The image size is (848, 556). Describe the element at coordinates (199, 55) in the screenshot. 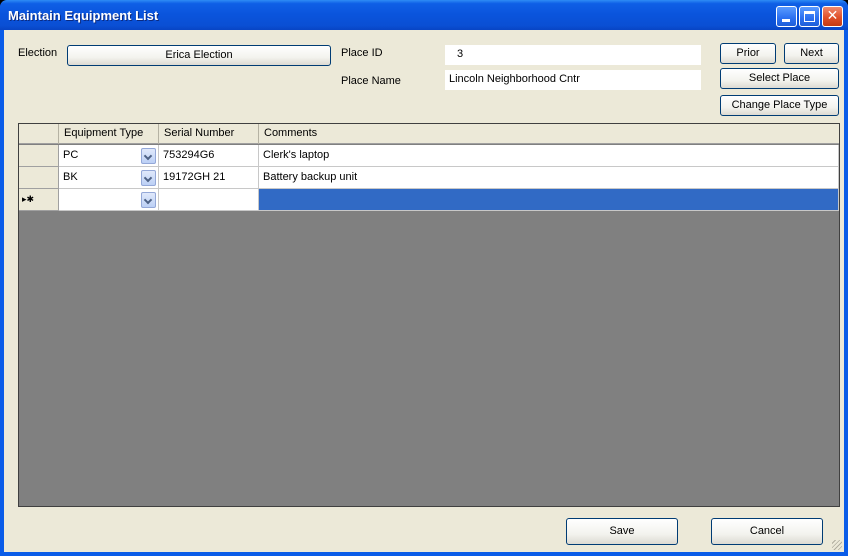

I see `election-button: Erica Election` at that location.